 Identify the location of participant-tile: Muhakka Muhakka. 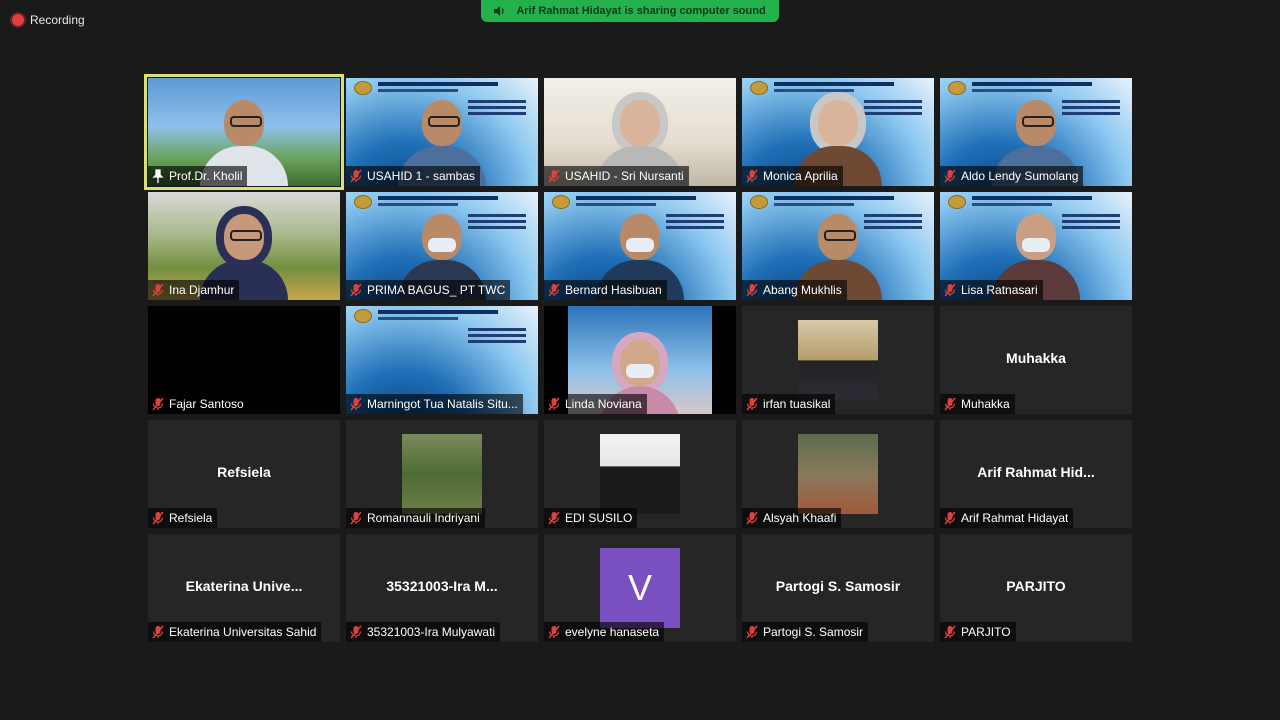
(1036, 360).